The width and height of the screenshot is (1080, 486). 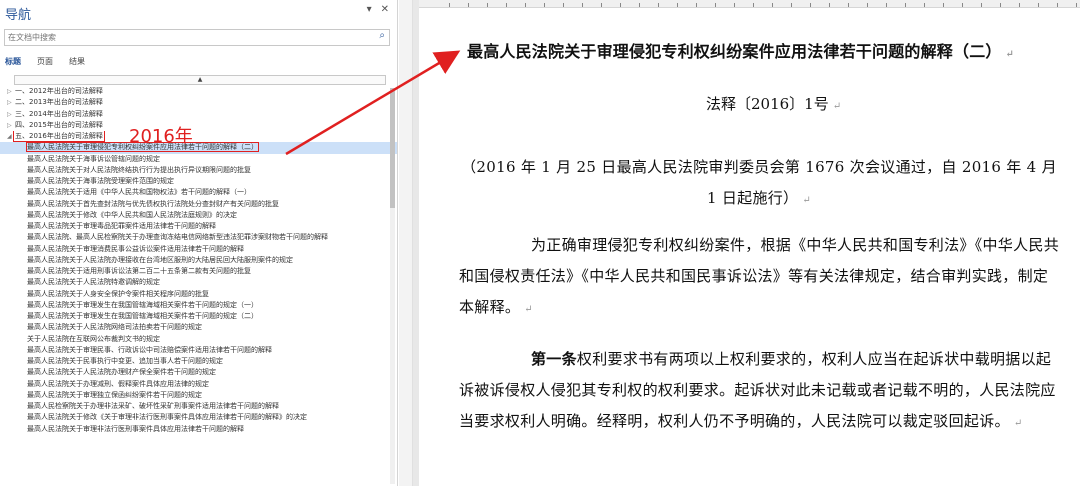 What do you see at coordinates (198, 271) in the screenshot?
I see `tree-subheading-item: 最高人民法院关于适用刑事诉讼法第二百二十五条第二款有关问题的批复` at bounding box center [198, 271].